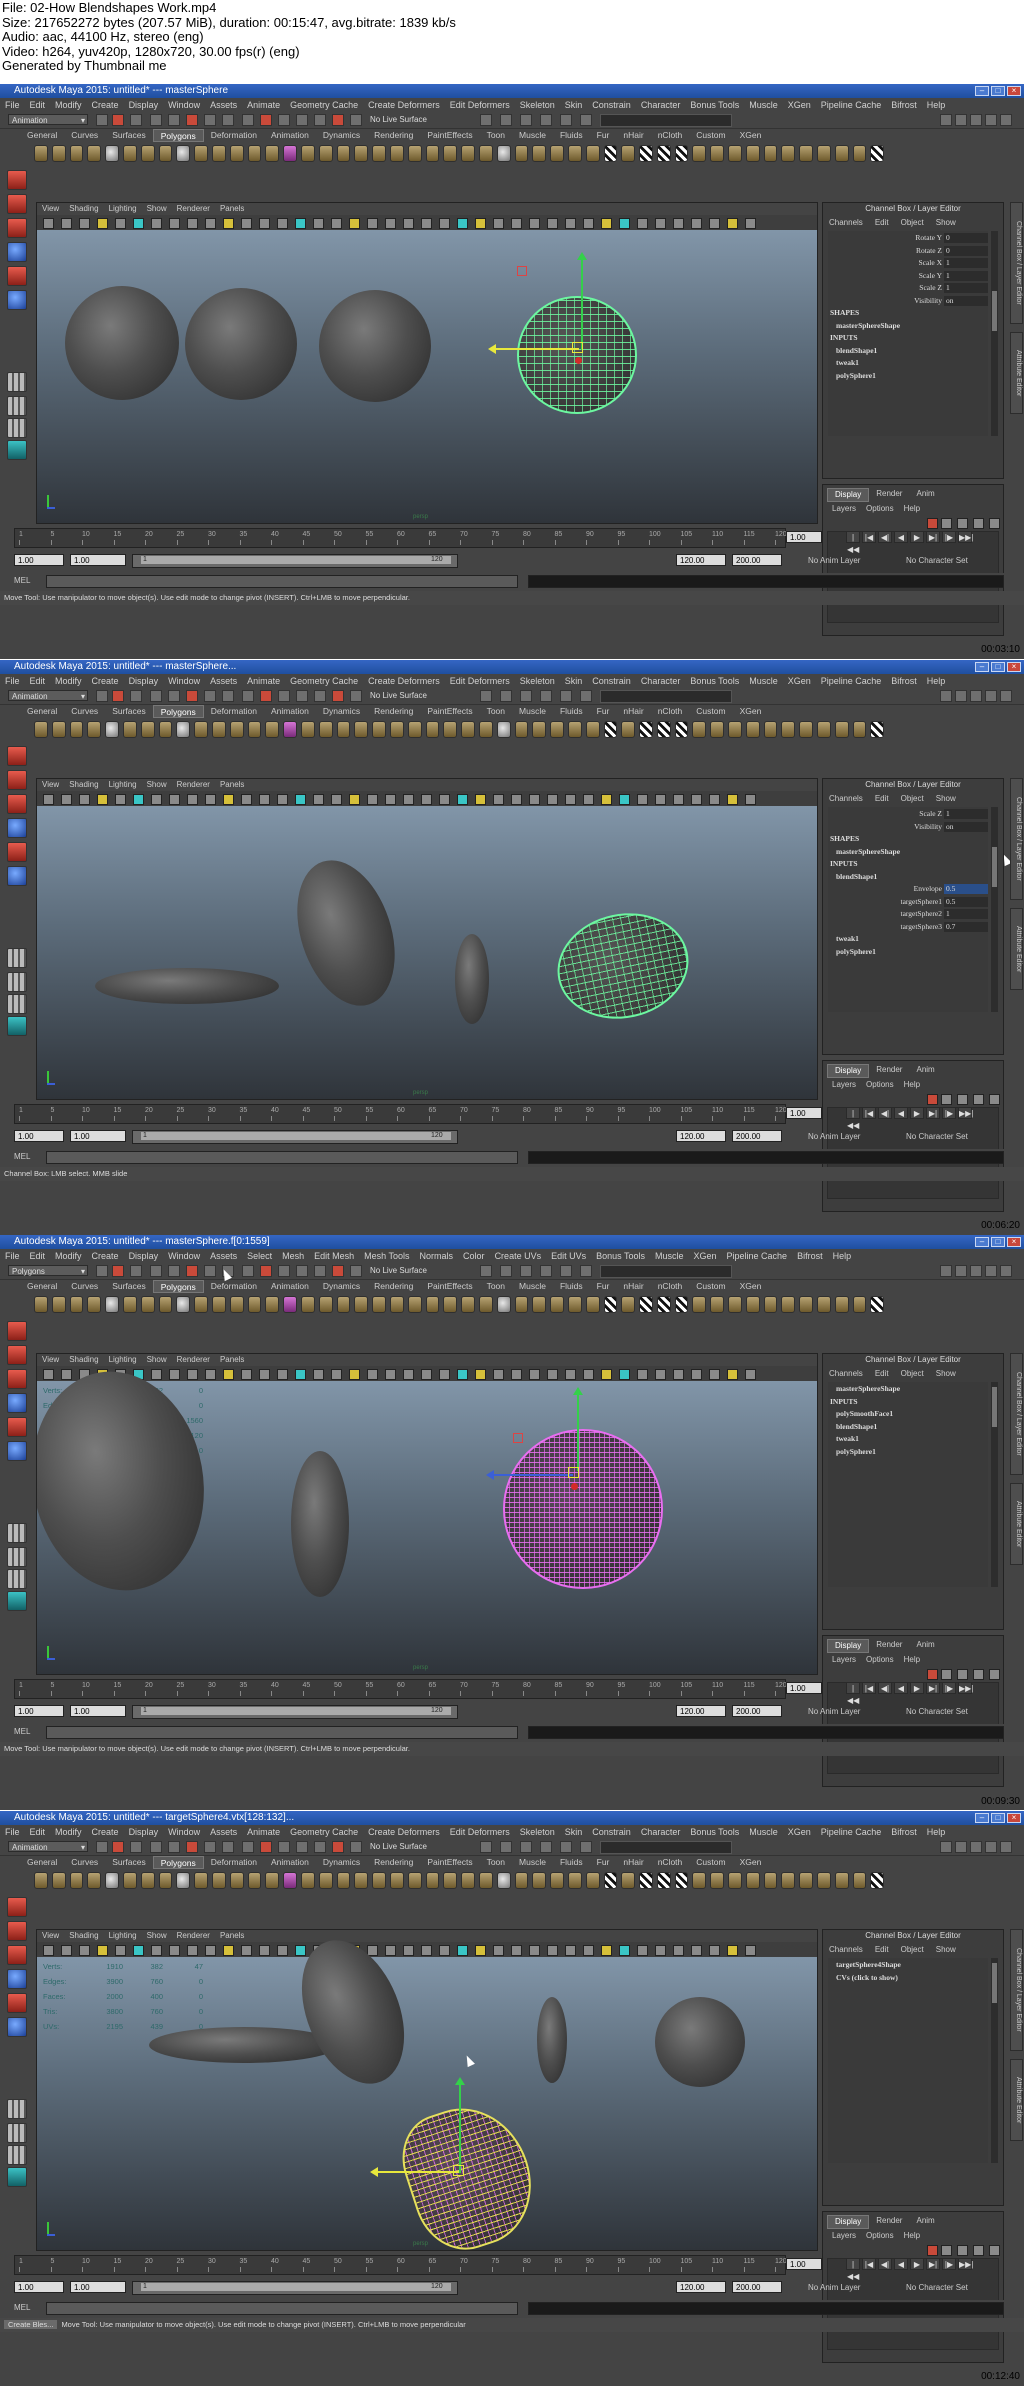 This screenshot has width=1024, height=2387. Describe the element at coordinates (851, 1832) in the screenshot. I see `menu-pipeline-cache: Pipeline Cache` at that location.